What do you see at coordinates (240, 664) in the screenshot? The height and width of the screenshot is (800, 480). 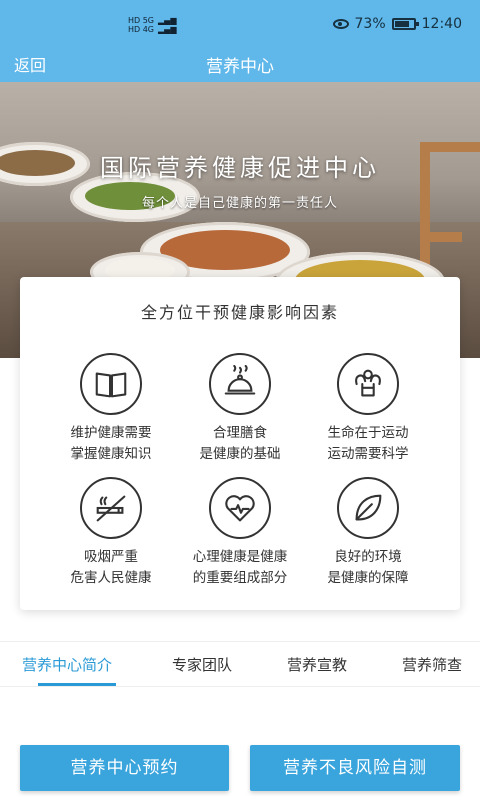 I see `tab-bar: 营养中心简介 专家团队 营养宣教 营养筛查` at bounding box center [240, 664].